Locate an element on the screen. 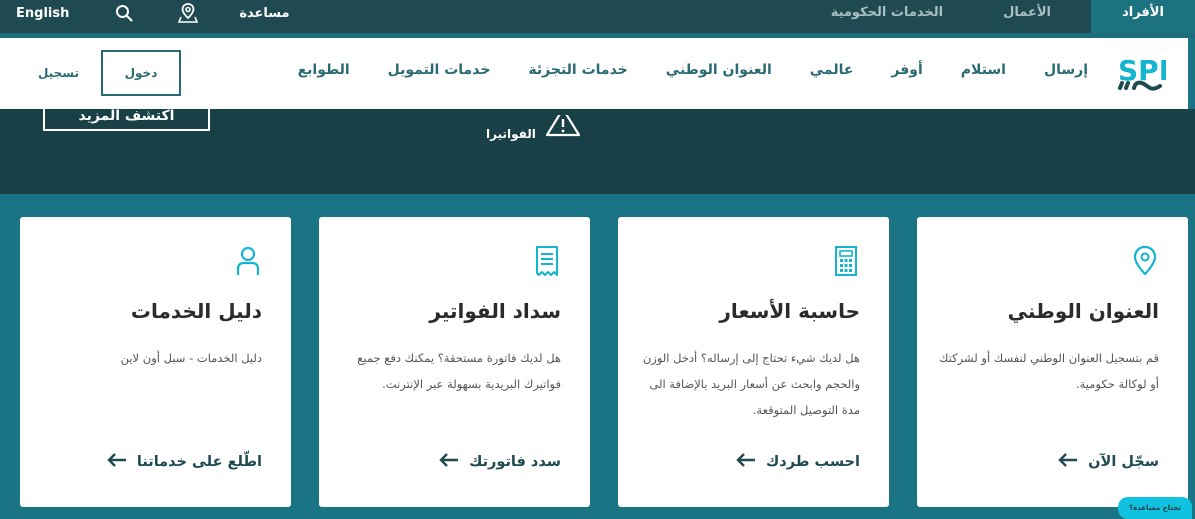 This screenshot has height=519, width=1195. warning-icon is located at coordinates (562, 124).